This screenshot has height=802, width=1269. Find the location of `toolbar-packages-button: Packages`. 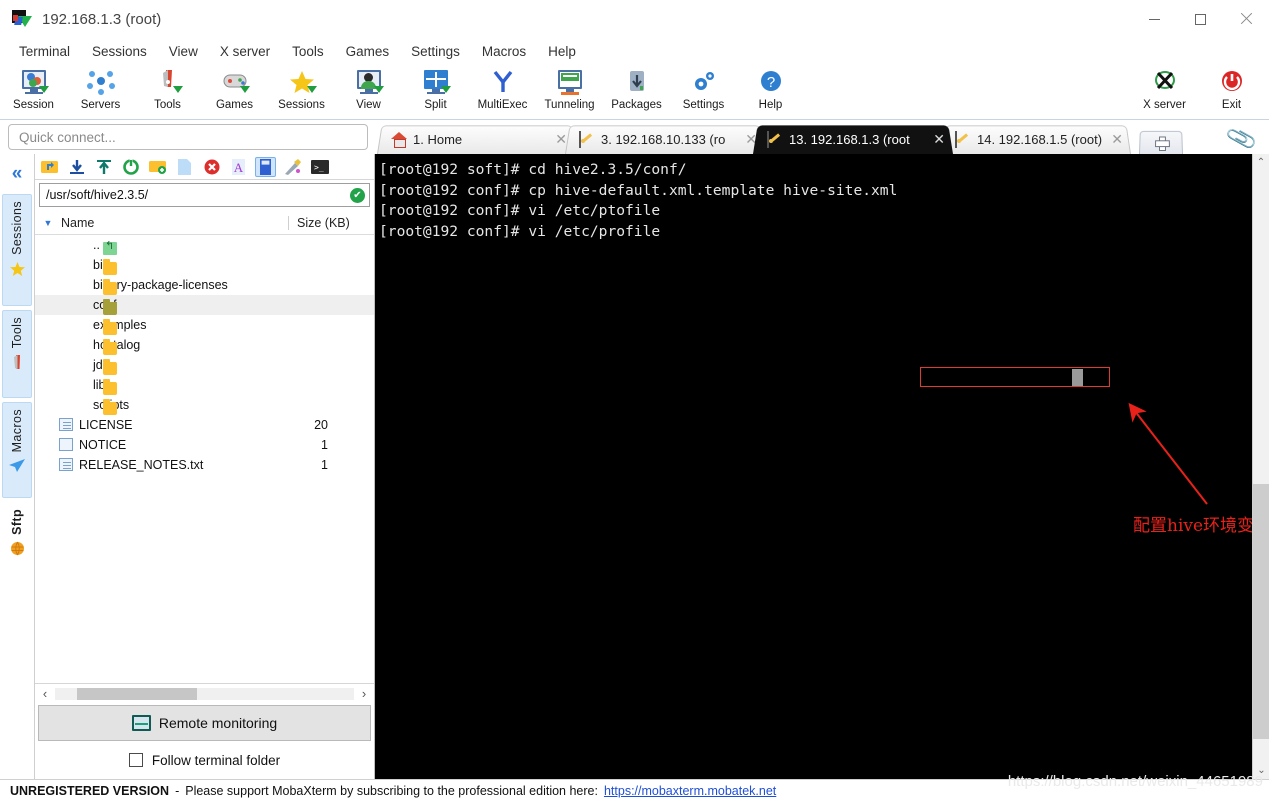

toolbar-packages-button: Packages is located at coordinates (636, 88).